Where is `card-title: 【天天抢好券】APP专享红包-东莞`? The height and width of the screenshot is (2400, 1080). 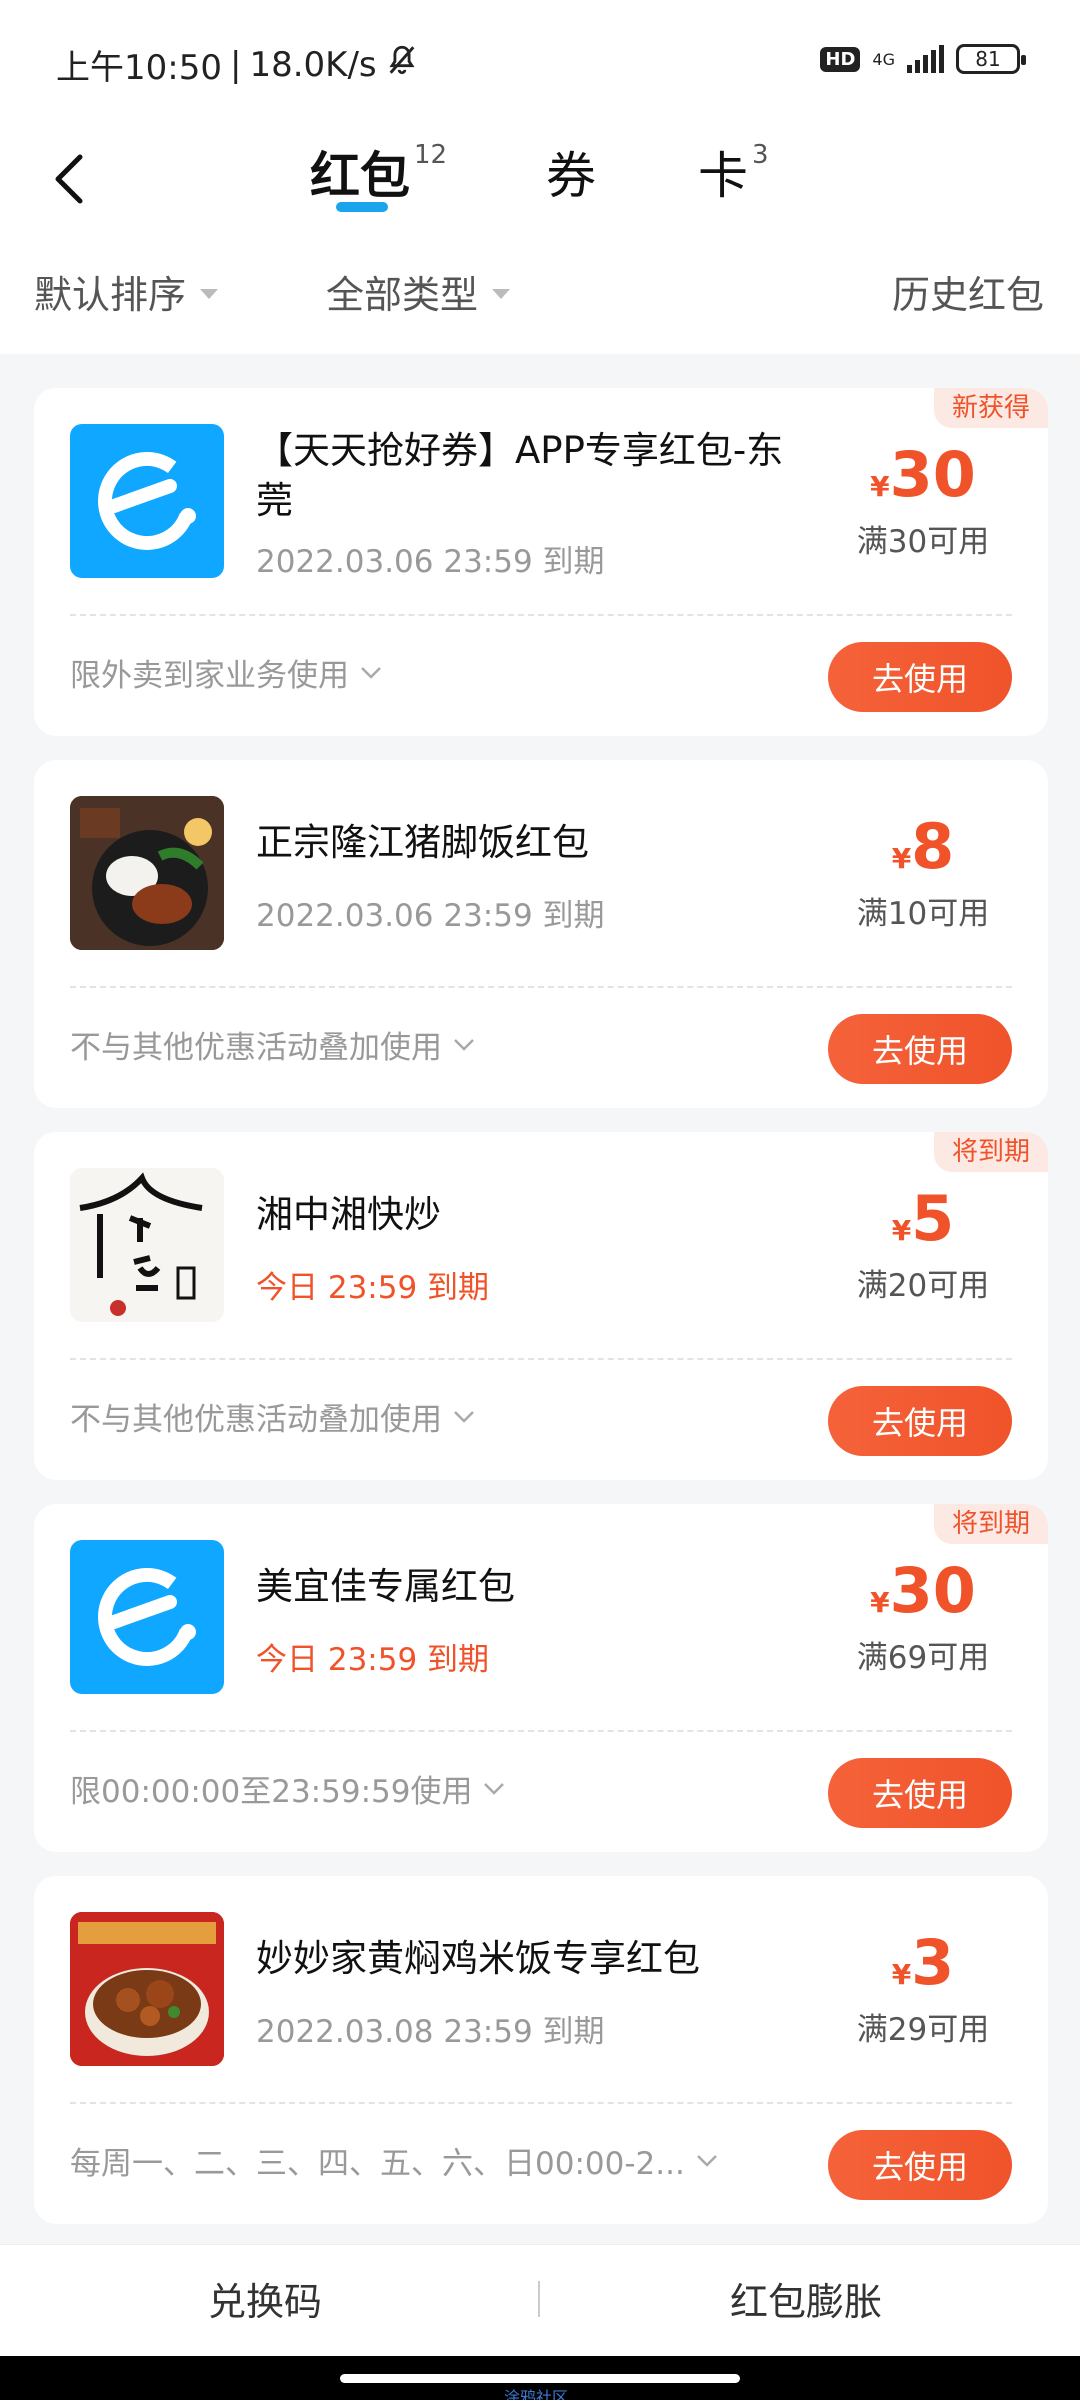
card-title: 【天天抢好券】APP专享红包-东莞 is located at coordinates (520, 475).